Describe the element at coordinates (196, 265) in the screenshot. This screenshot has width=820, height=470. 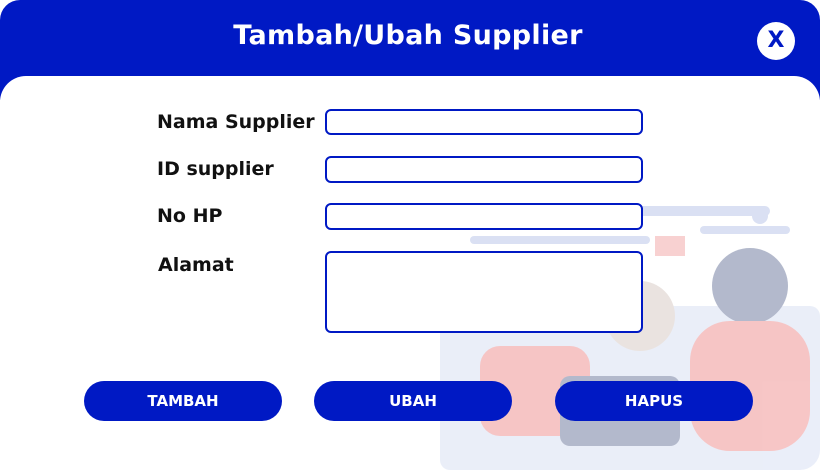
I see `alamat-label: Alamat` at that location.